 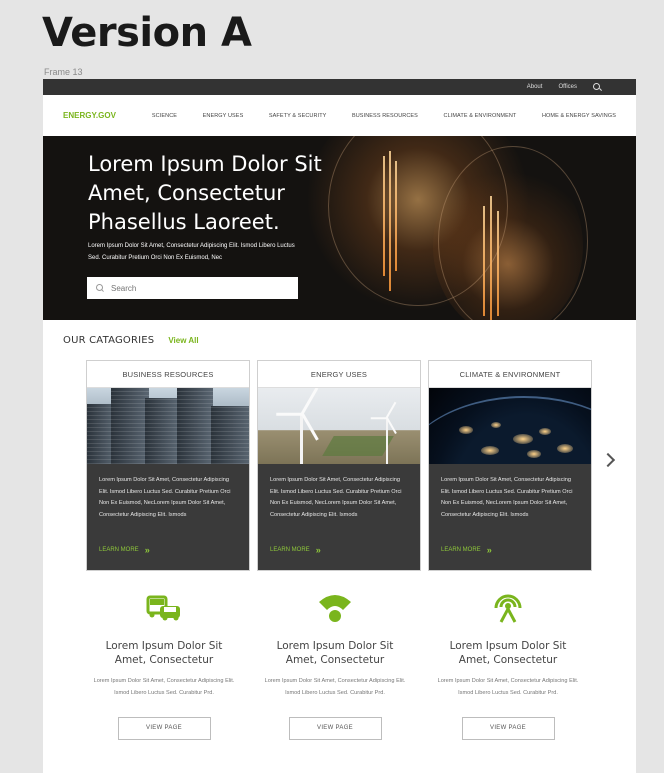 I want to click on view-all-link: View All, so click(x=183, y=340).